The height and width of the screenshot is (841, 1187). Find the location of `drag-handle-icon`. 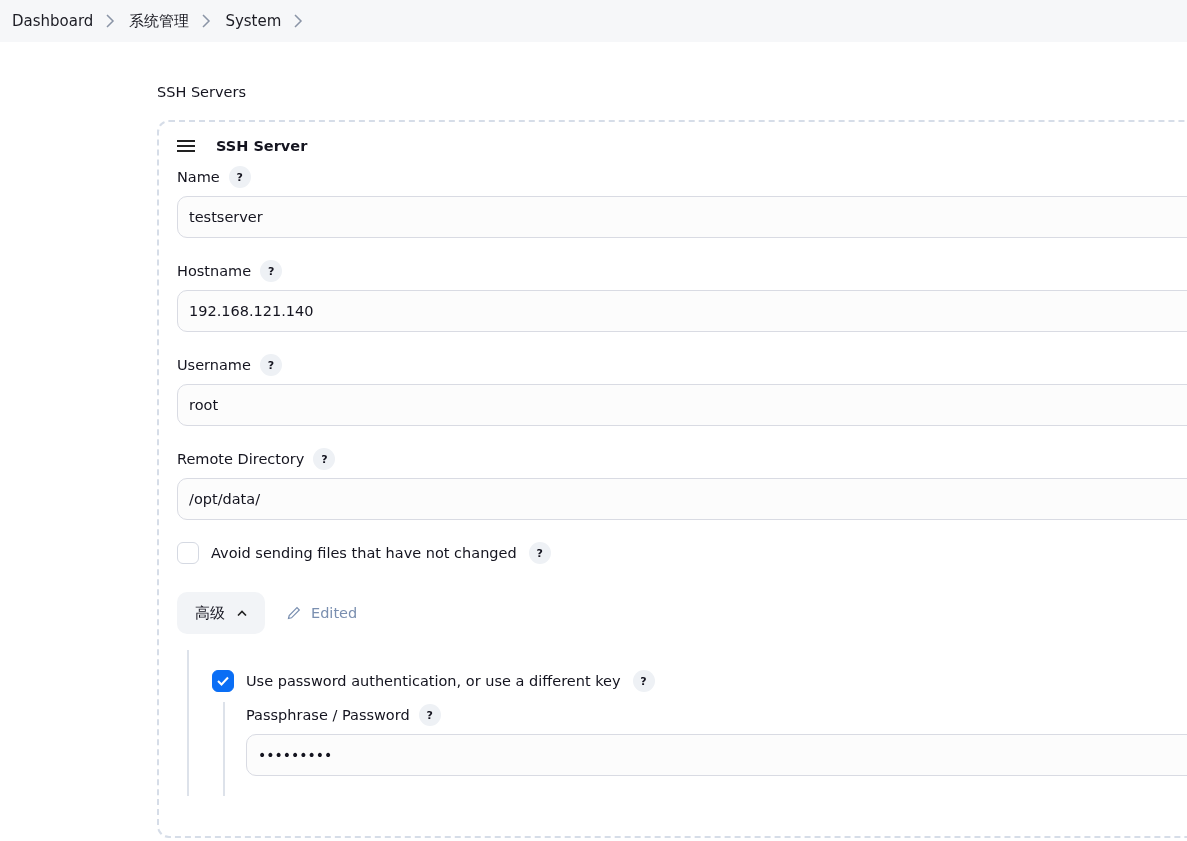

drag-handle-icon is located at coordinates (186, 146).